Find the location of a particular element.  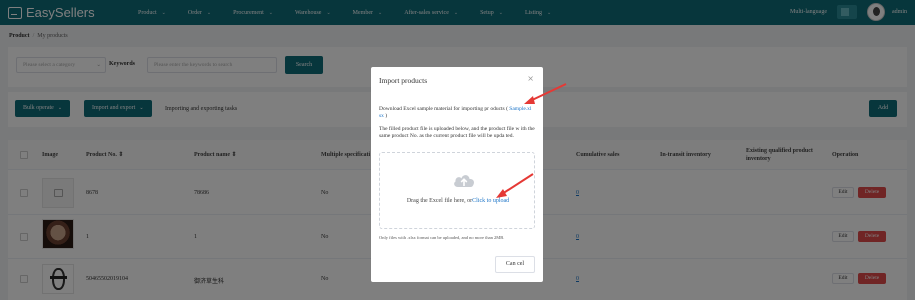

annotation-arrow-upload is located at coordinates (515, 185).